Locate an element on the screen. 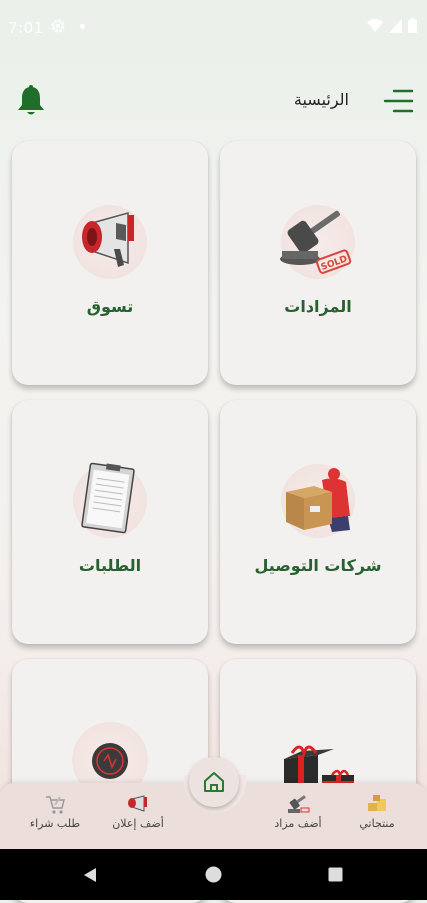 This screenshot has width=427, height=903. clipboard-icon is located at coordinates (108, 498).